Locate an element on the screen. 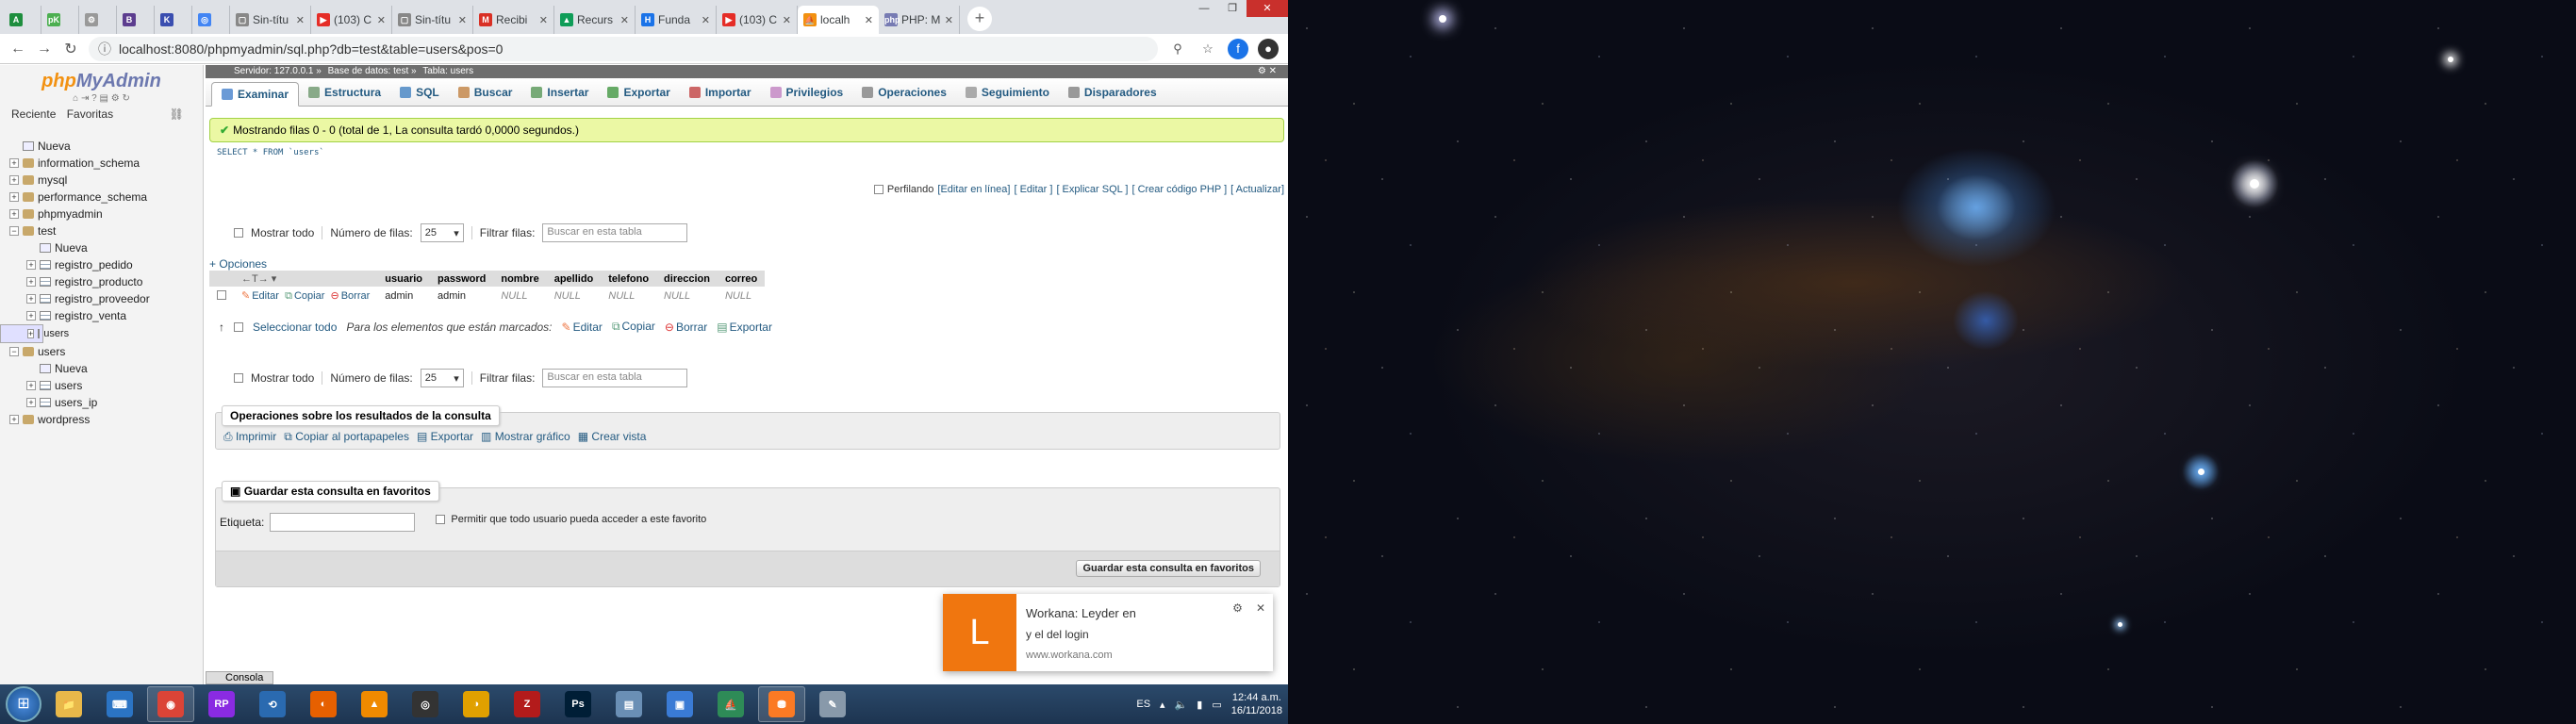 The image size is (2576, 724). reload-nav-icon: ↻ is located at coordinates (125, 98).